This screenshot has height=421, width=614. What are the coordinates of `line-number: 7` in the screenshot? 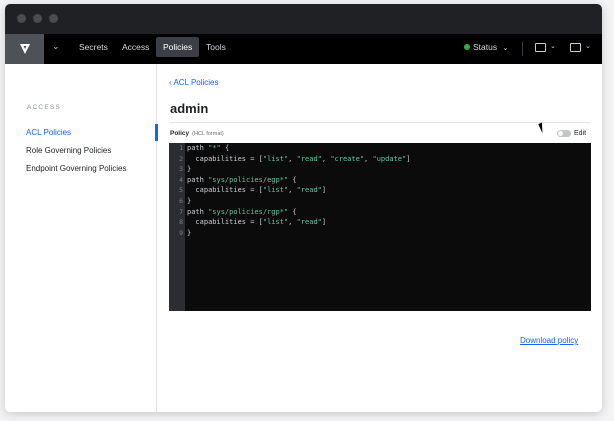 It's located at (181, 211).